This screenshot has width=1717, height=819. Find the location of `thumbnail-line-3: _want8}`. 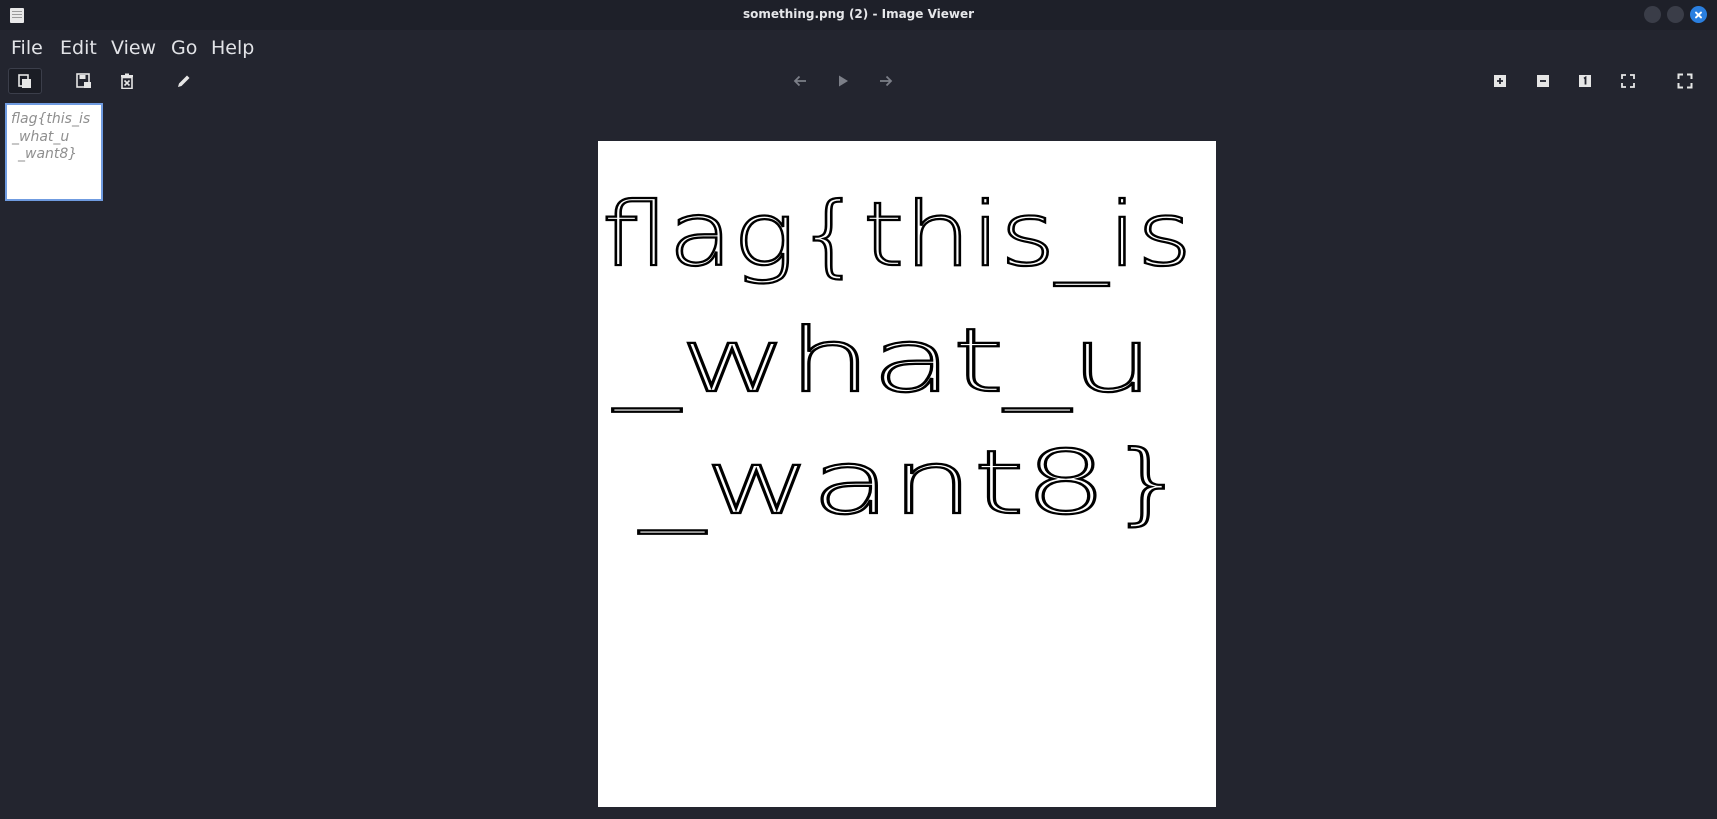

thumbnail-line-3: _want8} is located at coordinates (47, 154).